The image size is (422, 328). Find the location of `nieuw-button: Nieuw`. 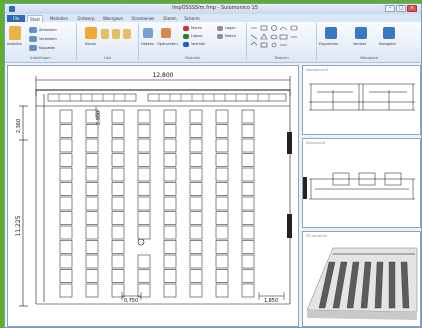

nieuw-button: Nieuw is located at coordinates (90, 44).